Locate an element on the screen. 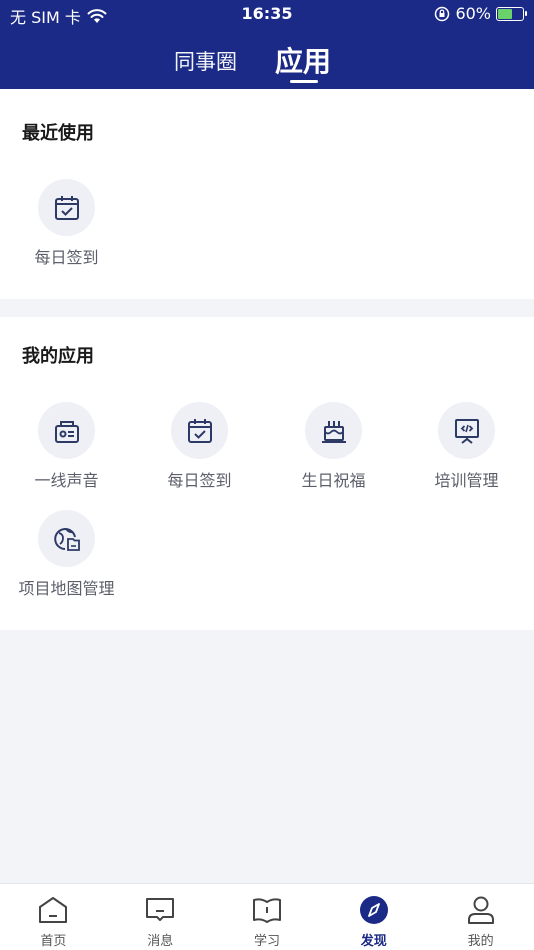 This screenshot has height=950, width=534. tabbar-label: 首页 is located at coordinates (53, 941).